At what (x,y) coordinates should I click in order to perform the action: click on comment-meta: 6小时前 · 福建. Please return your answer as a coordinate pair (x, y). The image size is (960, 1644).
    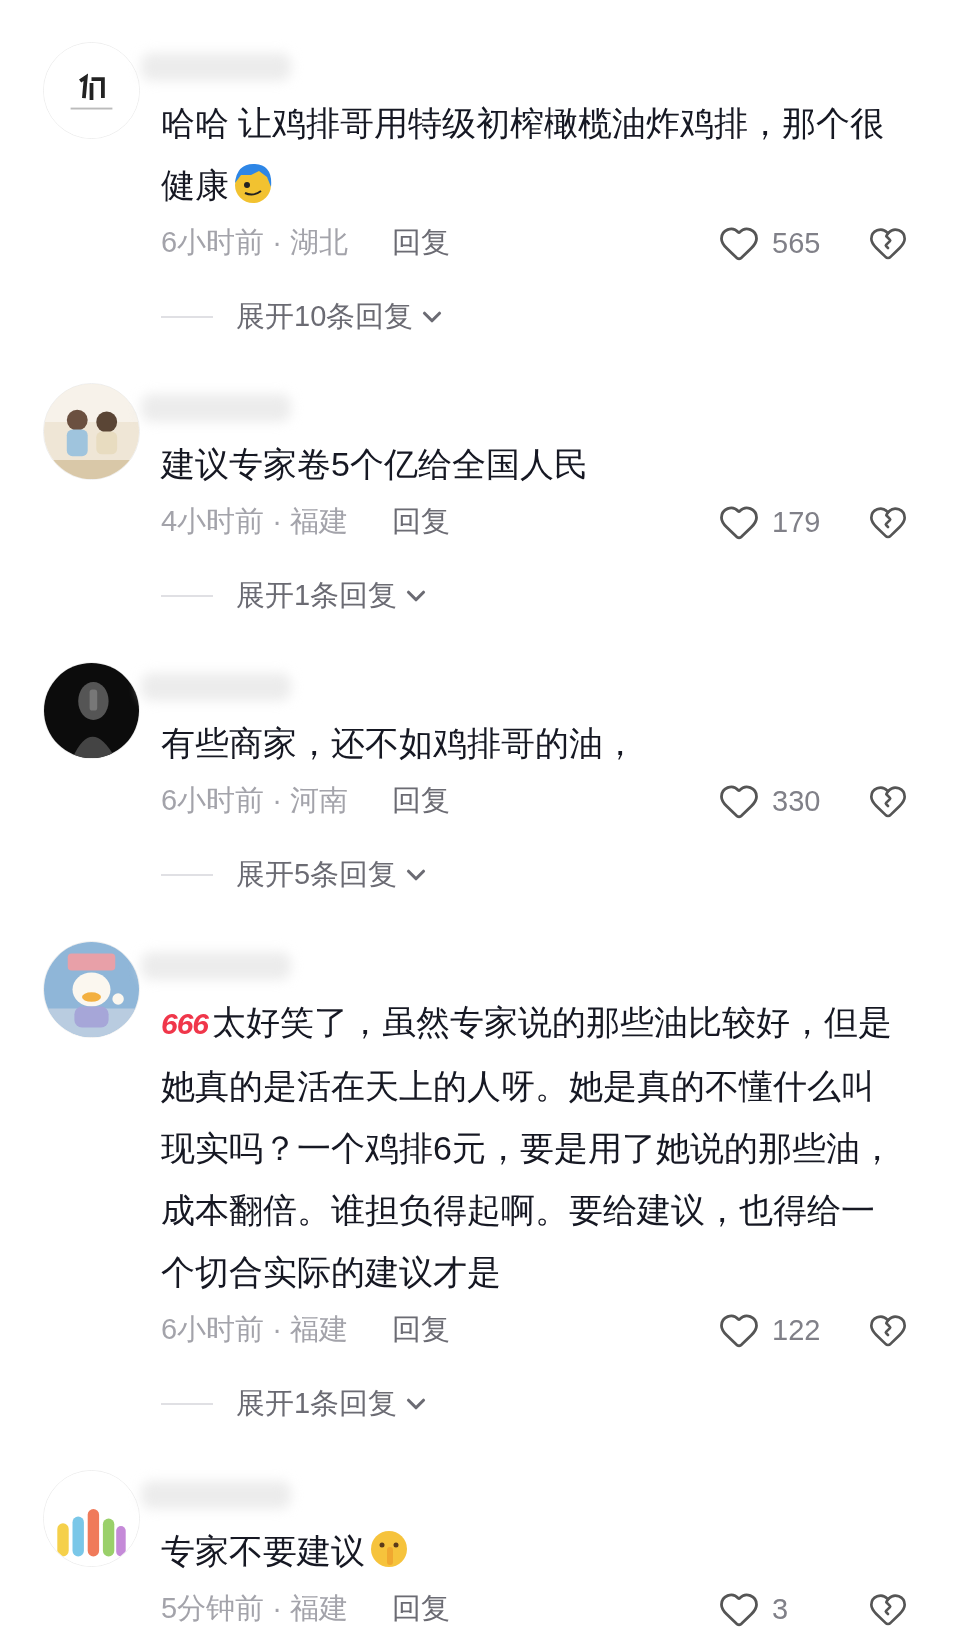
    Looking at the image, I should click on (254, 1329).